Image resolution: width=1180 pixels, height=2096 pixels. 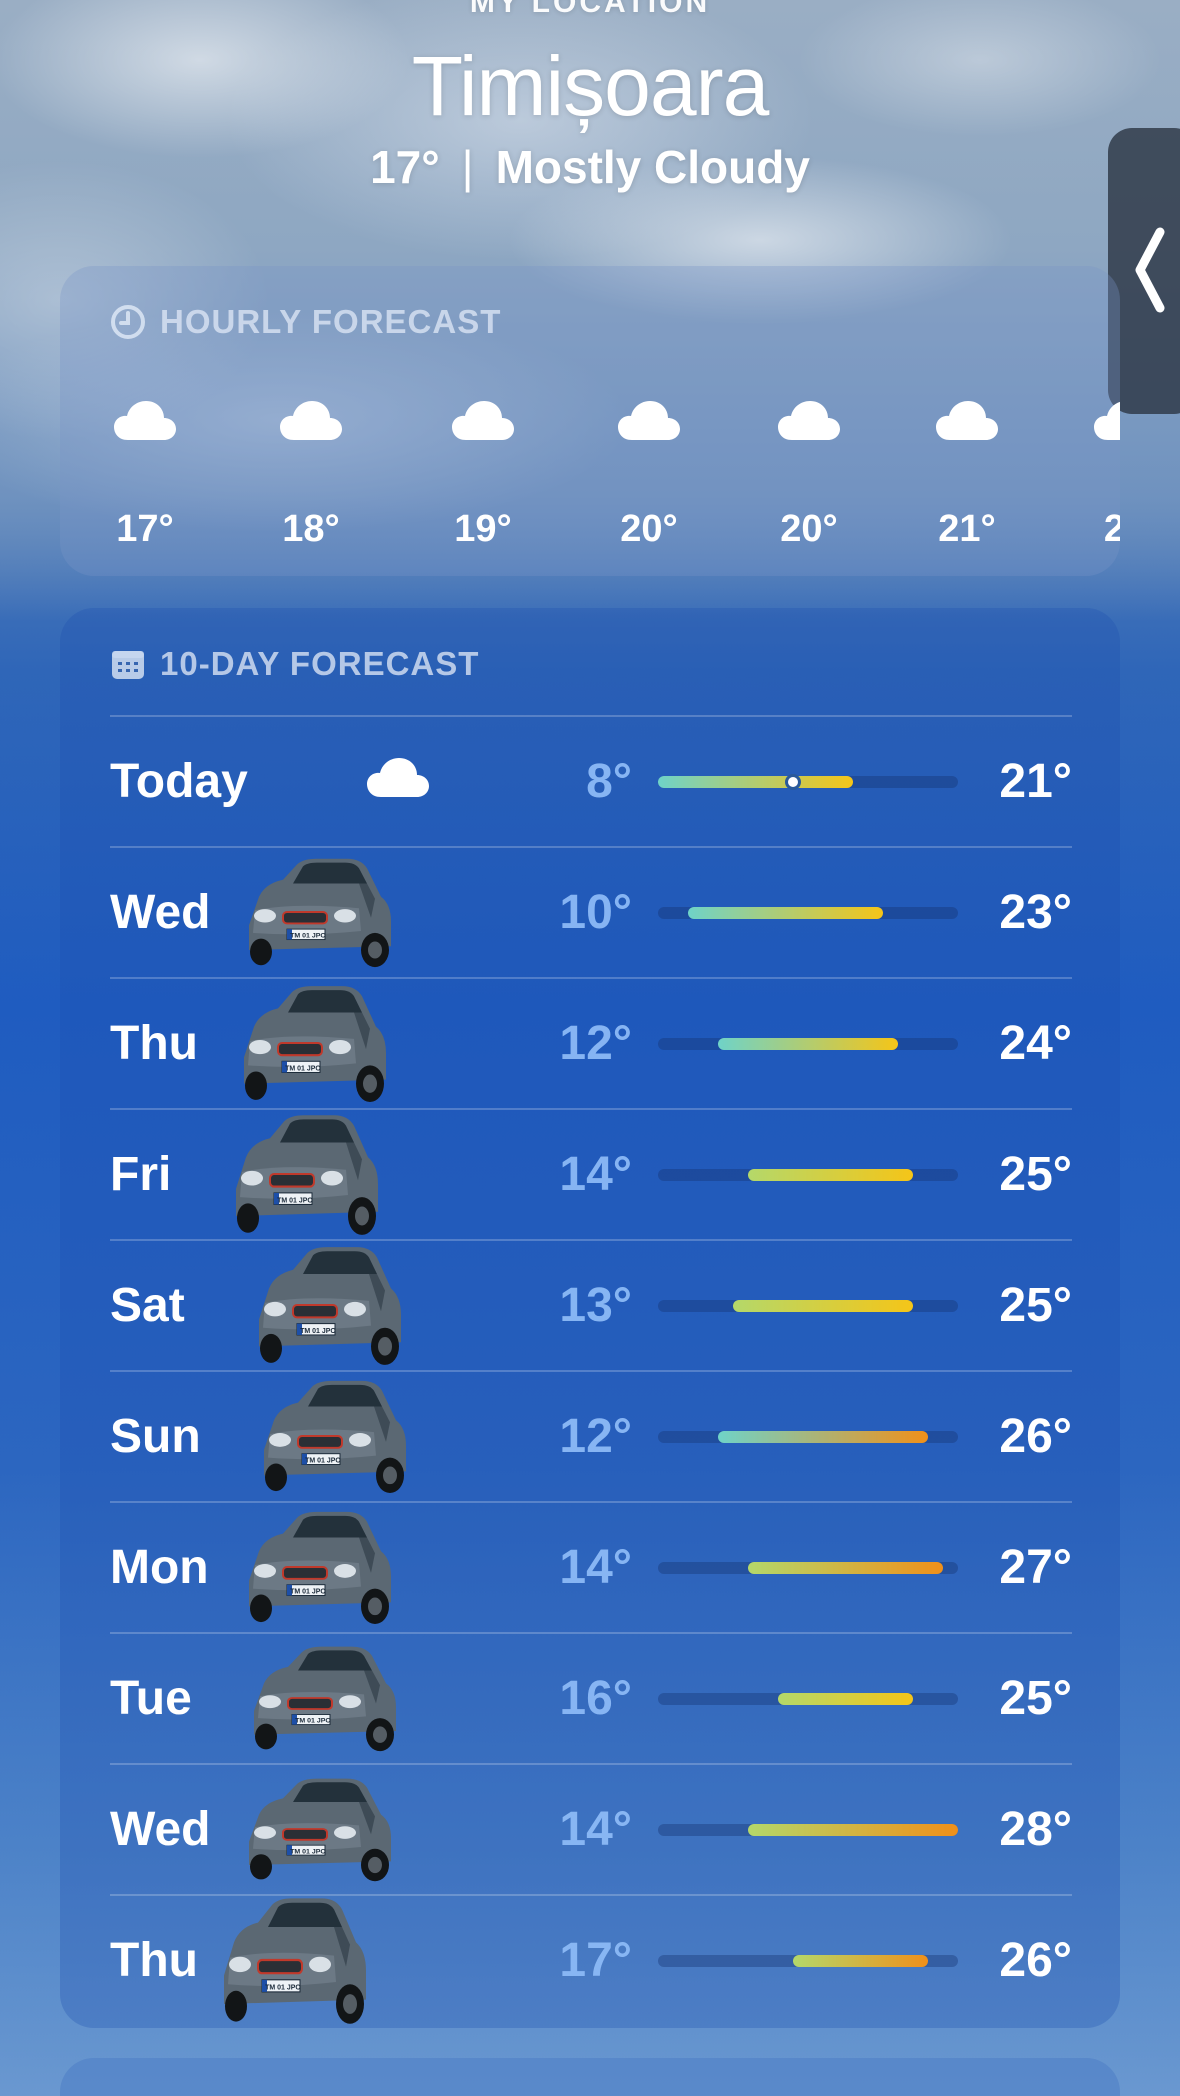 What do you see at coordinates (311, 474) in the screenshot?
I see `hourly-item: 18°` at bounding box center [311, 474].